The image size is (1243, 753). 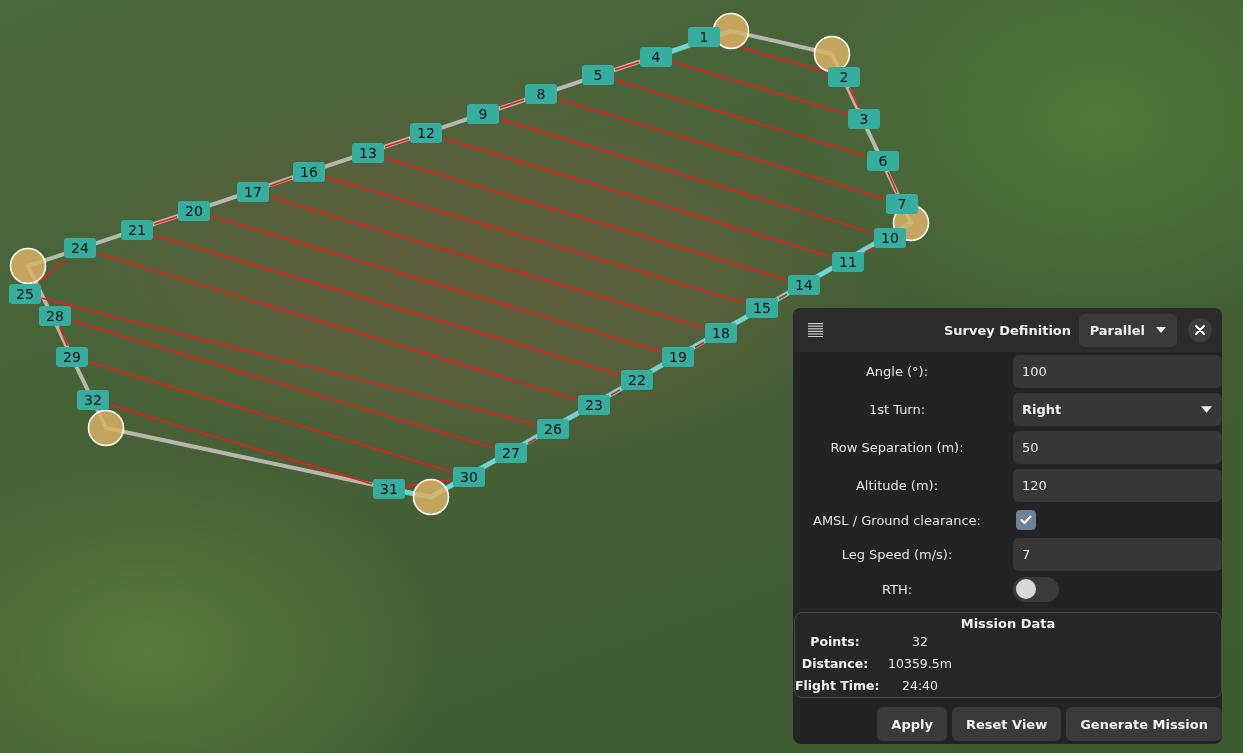 I want to click on waypoint-label: 25, so click(x=25, y=294).